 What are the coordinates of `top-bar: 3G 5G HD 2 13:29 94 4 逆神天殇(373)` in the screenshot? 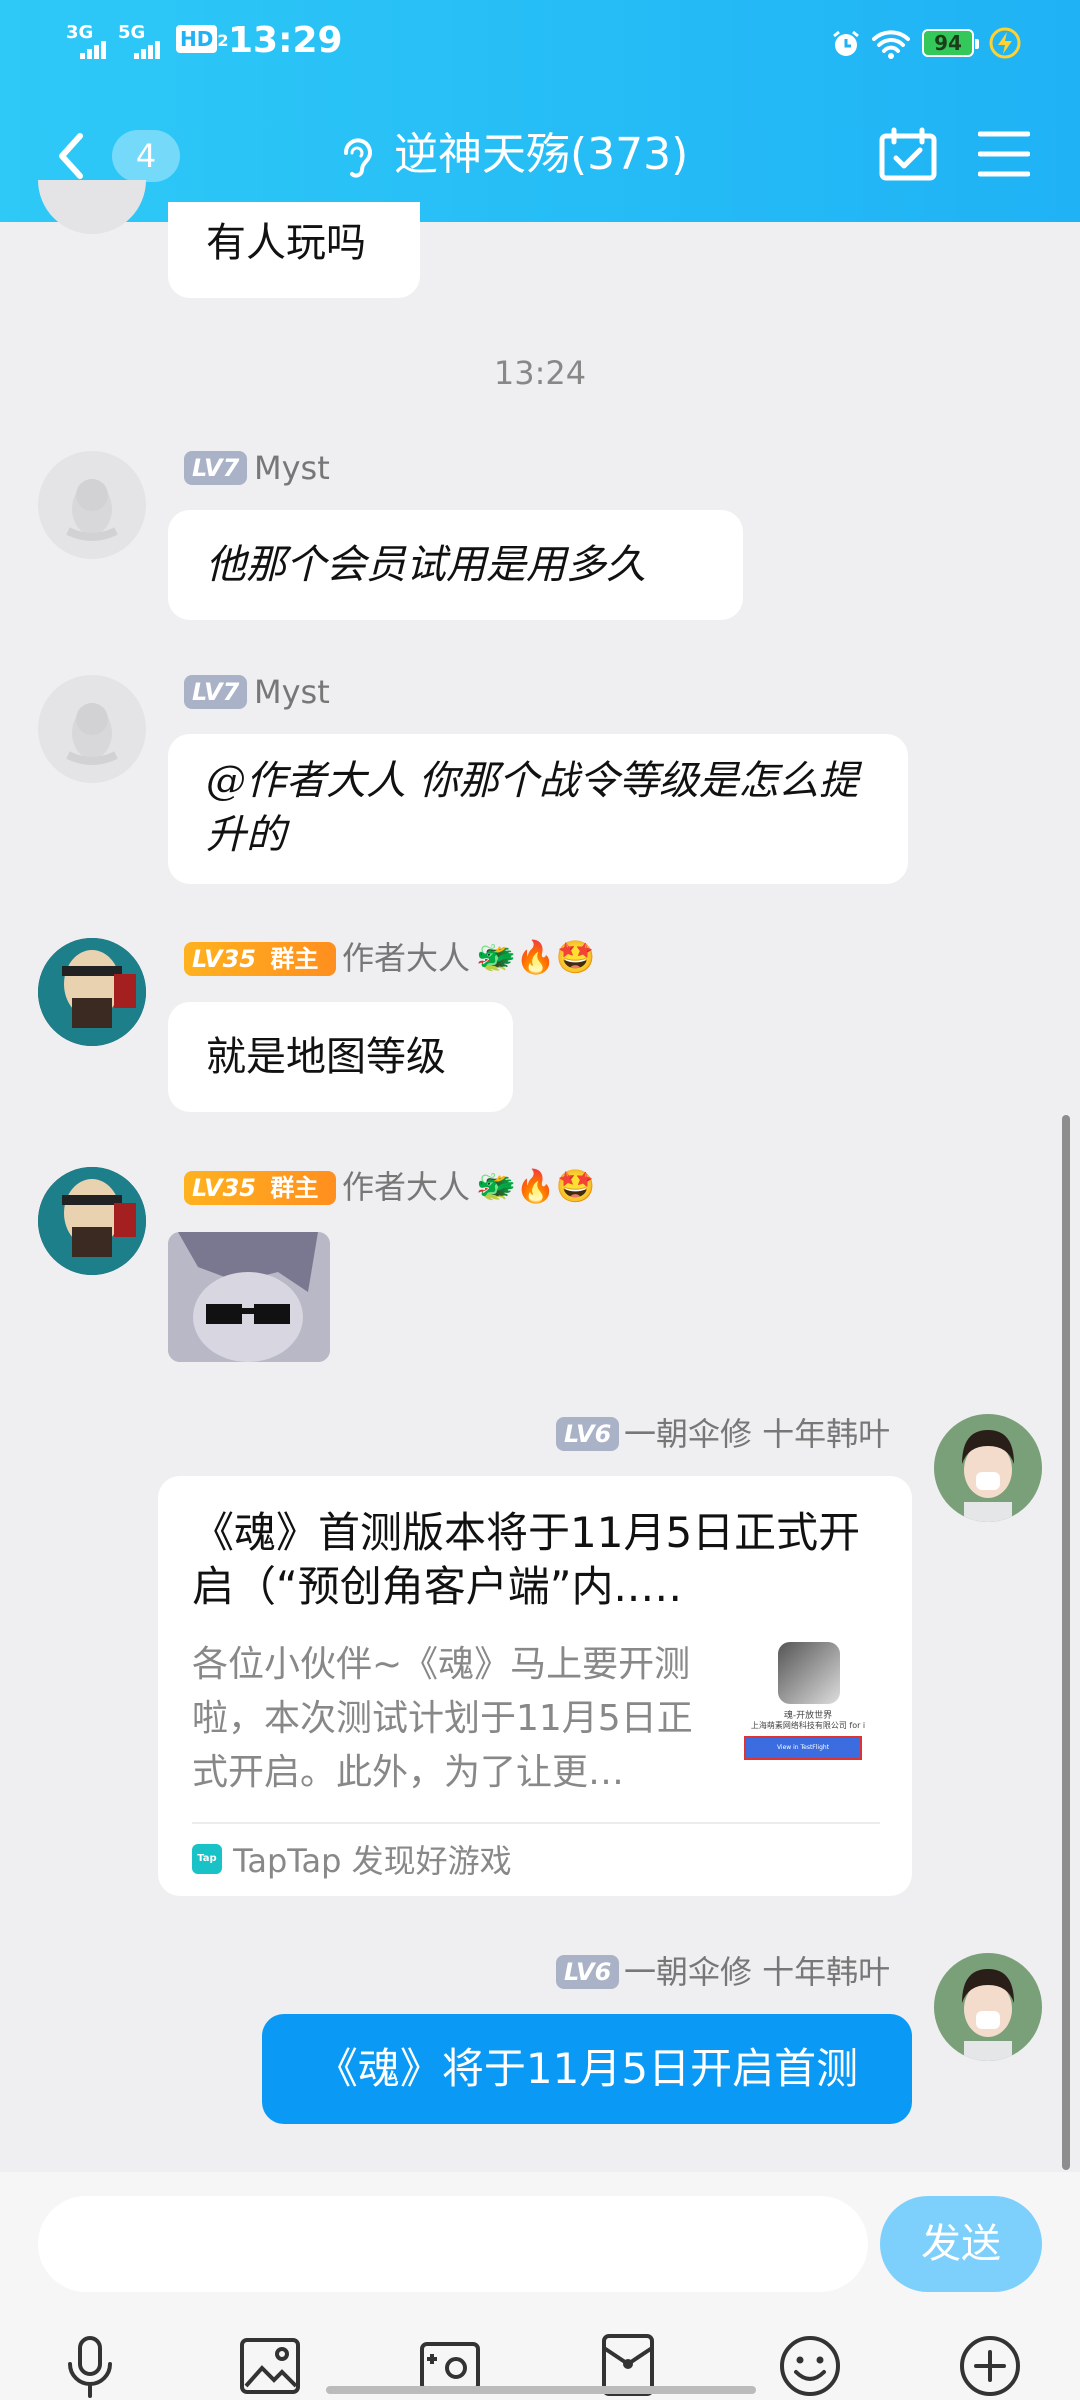 It's located at (540, 111).